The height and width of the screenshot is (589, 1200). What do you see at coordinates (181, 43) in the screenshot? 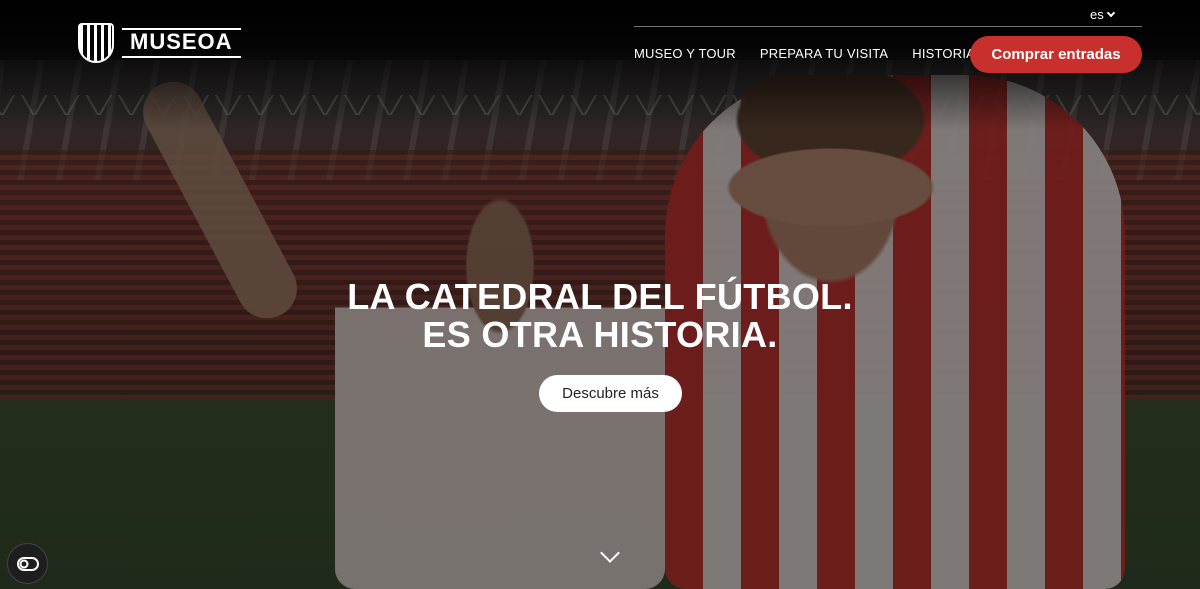
I see `logo-text: MUSEOA` at bounding box center [181, 43].